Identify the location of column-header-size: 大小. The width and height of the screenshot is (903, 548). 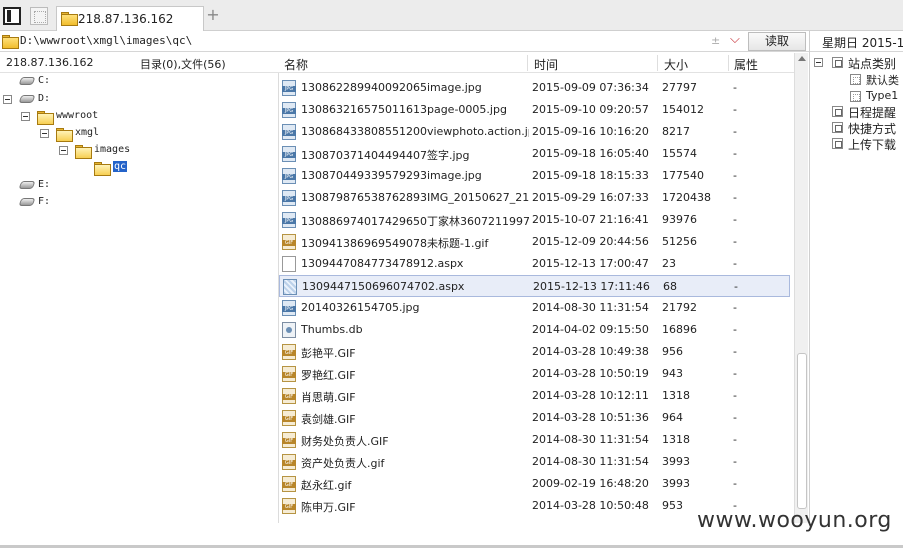
(676, 64).